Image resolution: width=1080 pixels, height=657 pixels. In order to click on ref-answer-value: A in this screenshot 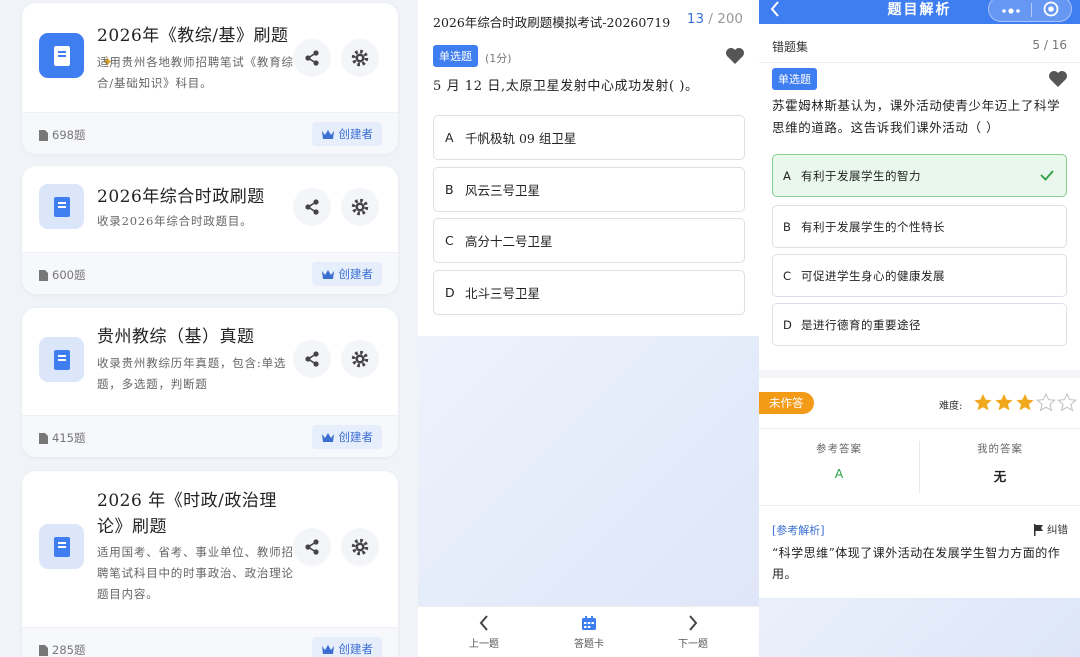, I will do `click(839, 473)`.